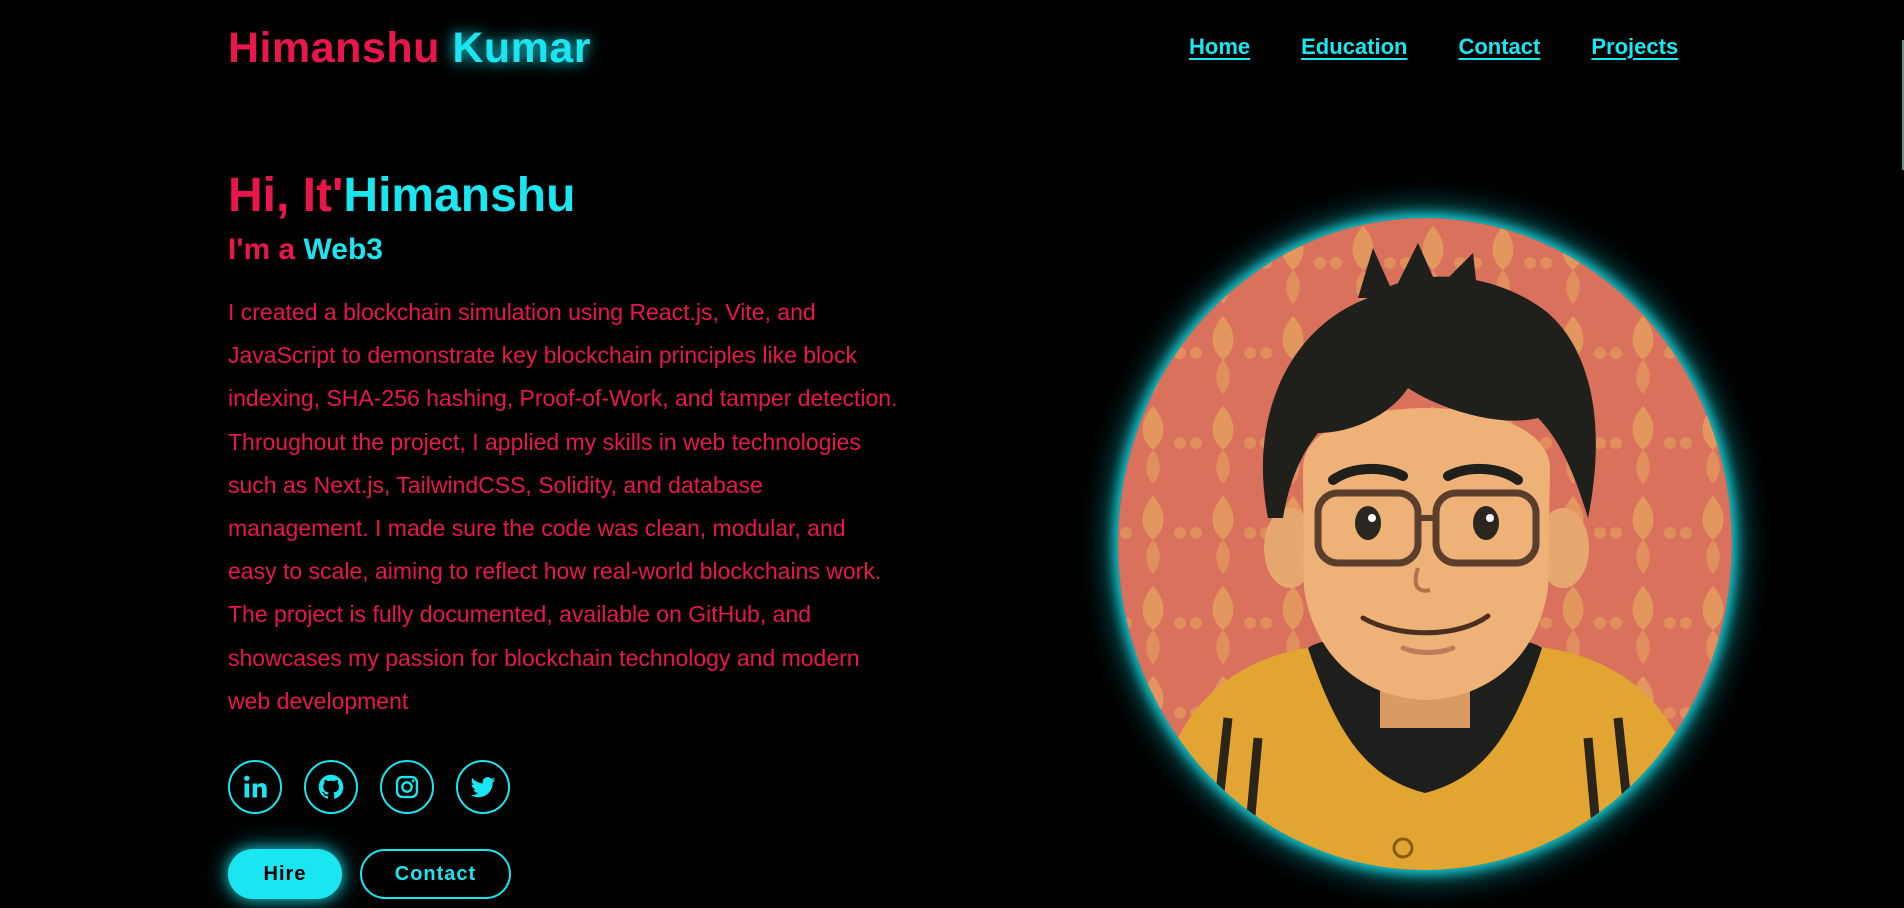  I want to click on hero-greeting: Hi, It'Himanshu, so click(401, 196).